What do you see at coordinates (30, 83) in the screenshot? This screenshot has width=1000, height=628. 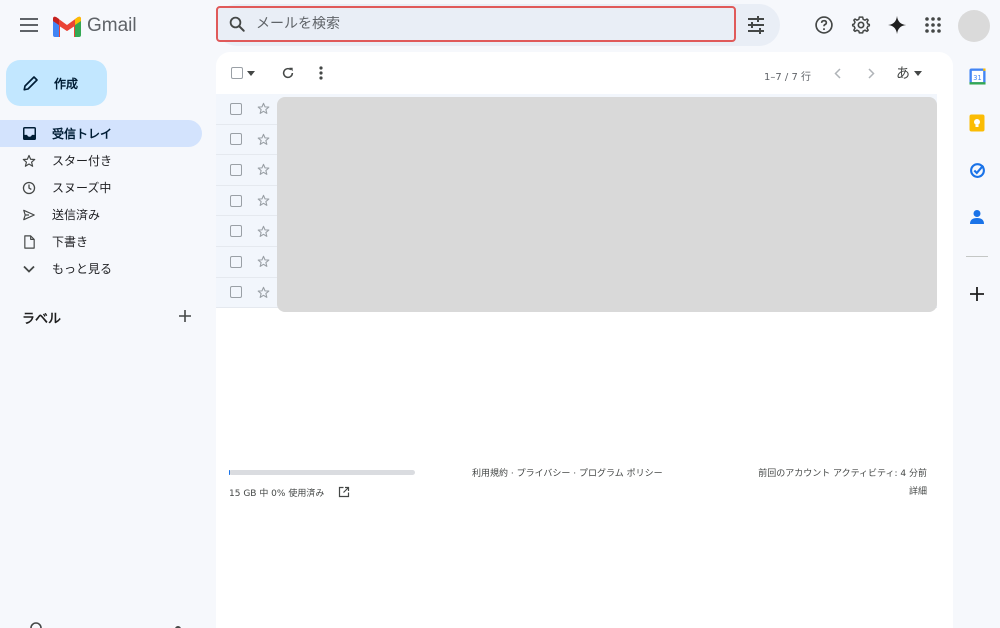 I see `pencil-icon` at bounding box center [30, 83].